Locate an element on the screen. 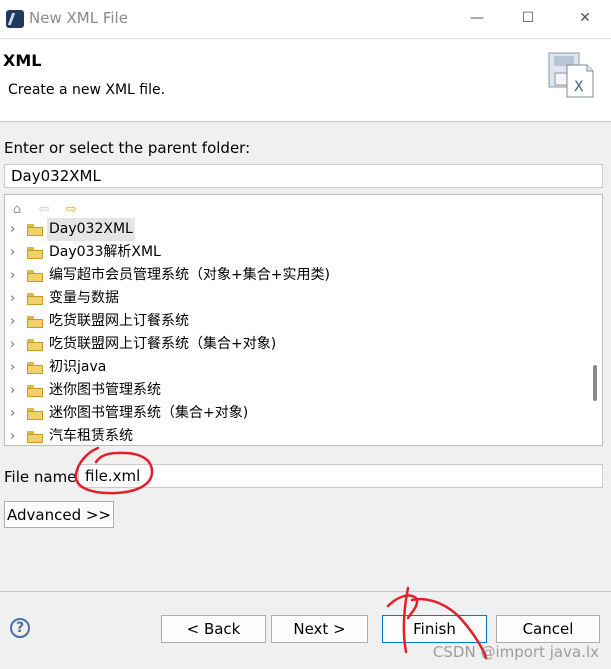  svg-text: X is located at coordinates (579, 87).